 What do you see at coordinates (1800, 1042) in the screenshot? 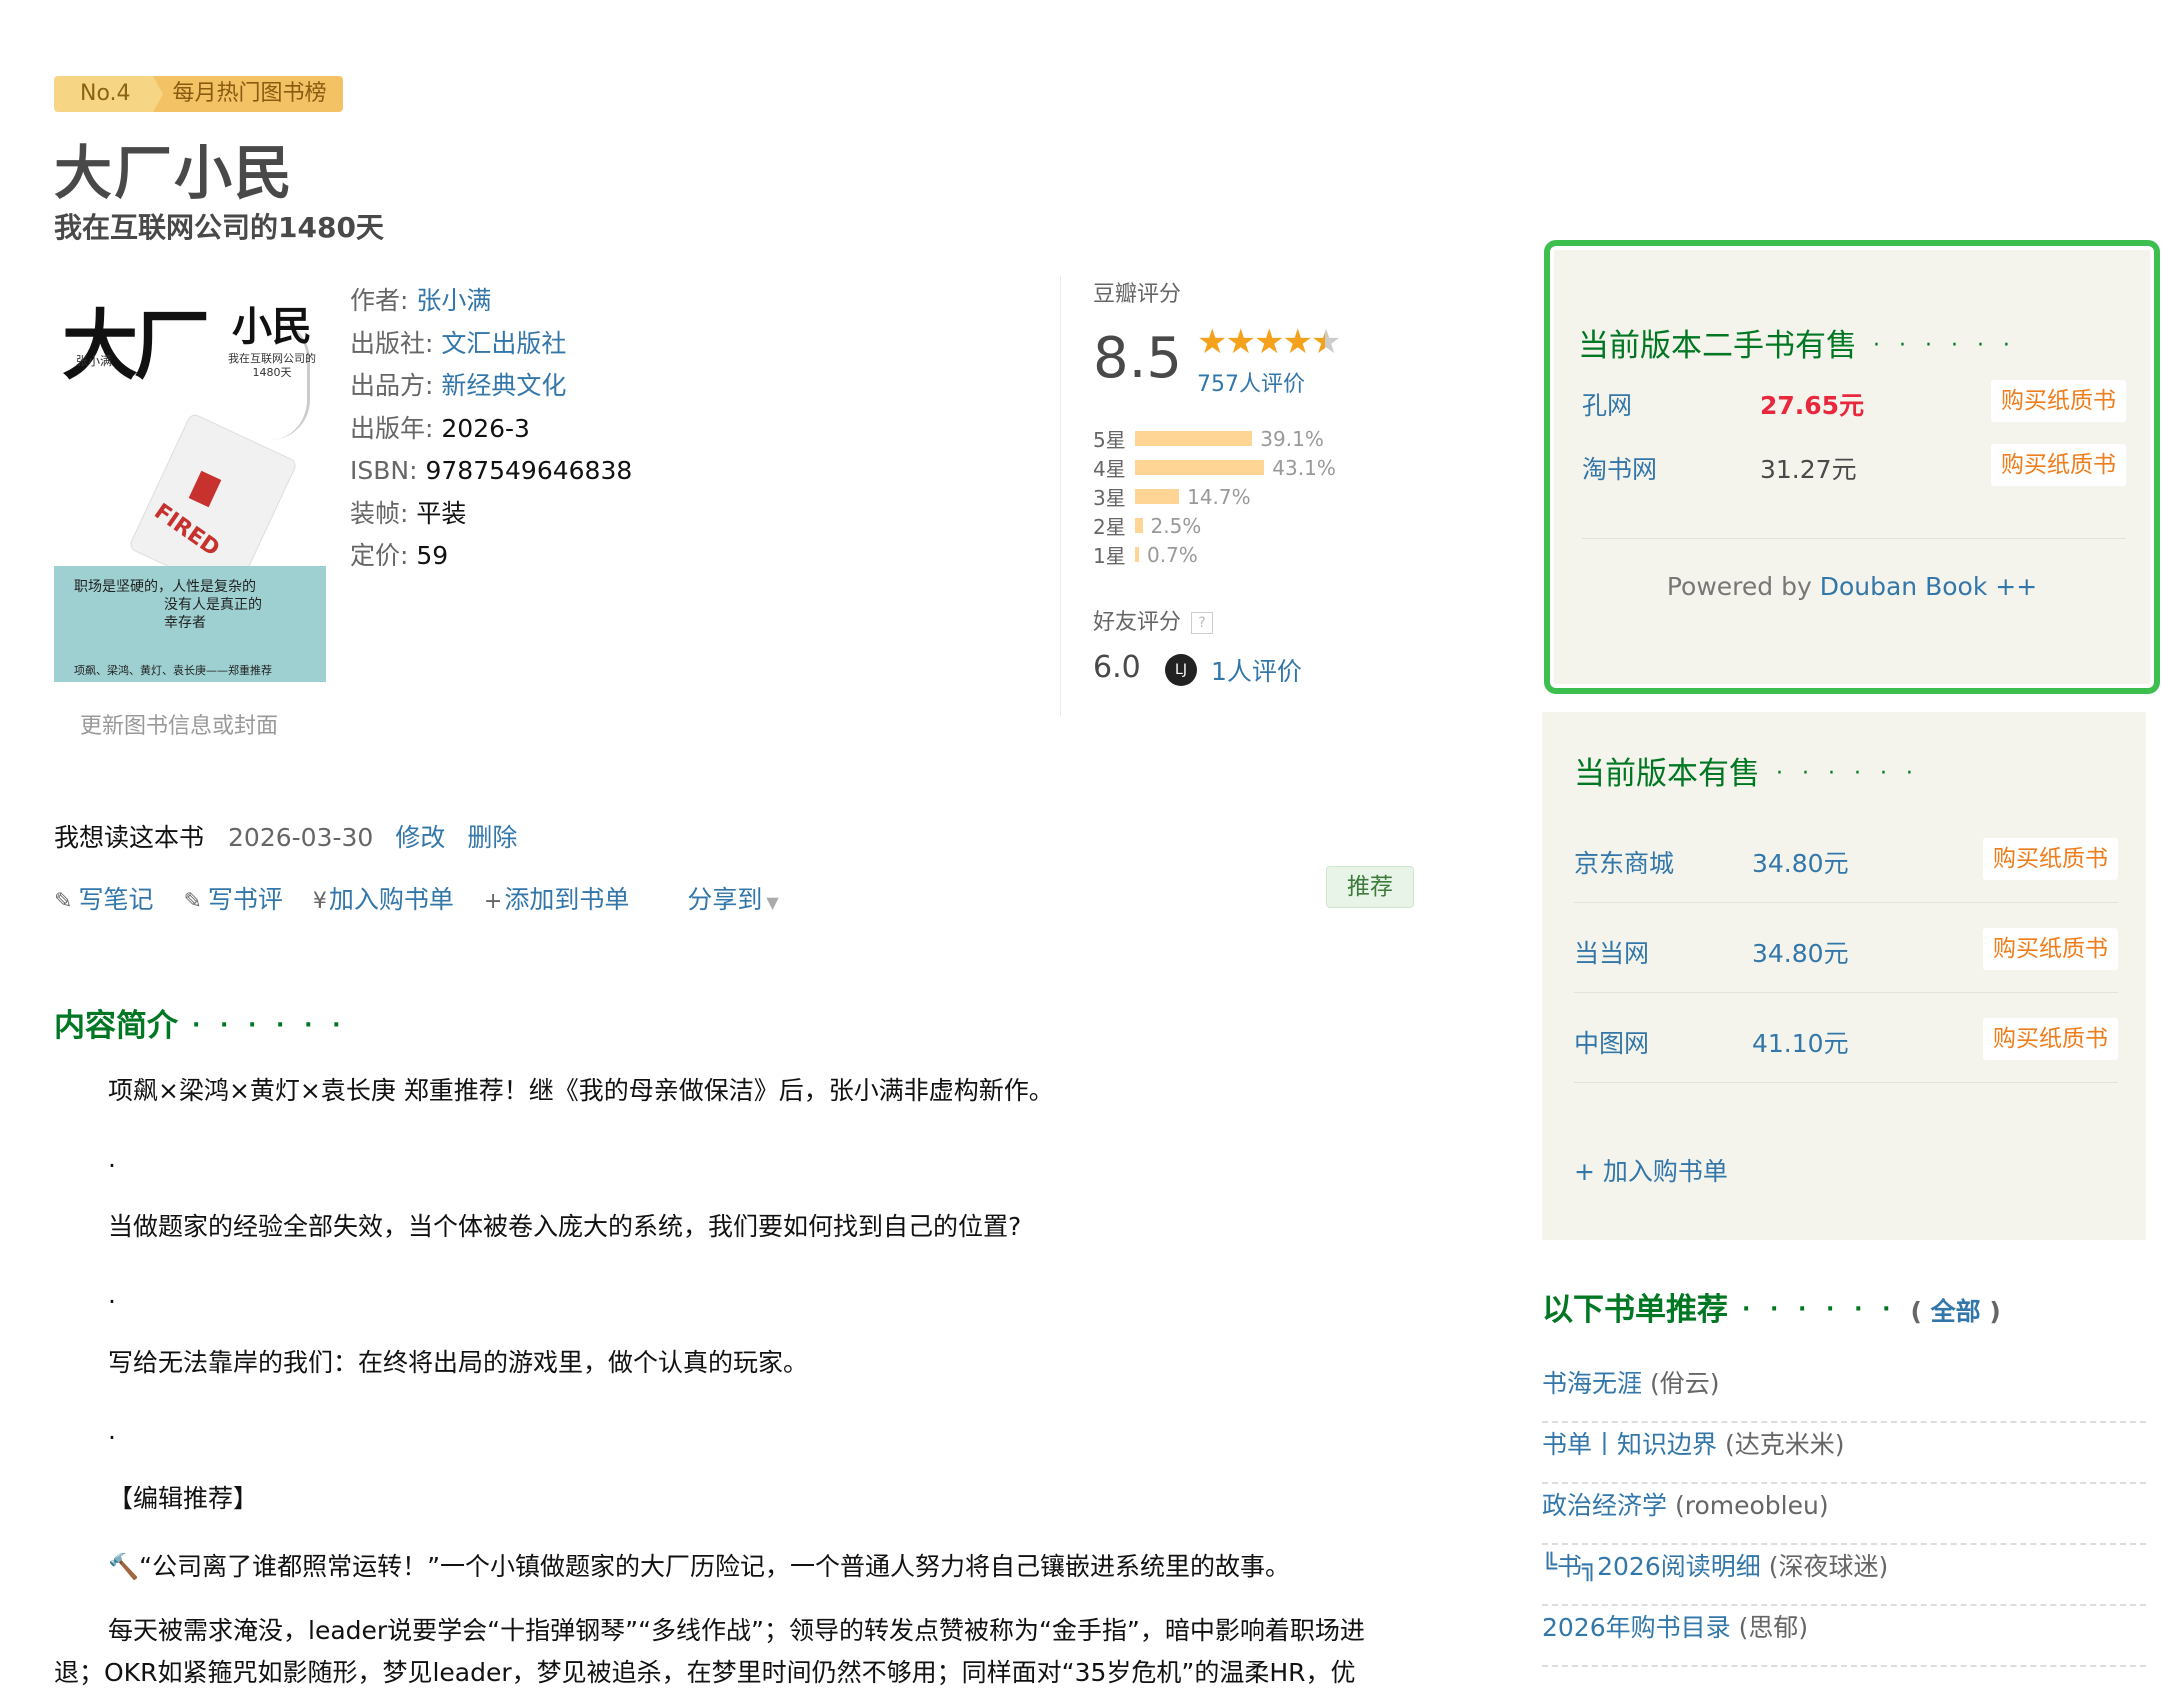
I see `vendor-price-link: 41.10元` at bounding box center [1800, 1042].